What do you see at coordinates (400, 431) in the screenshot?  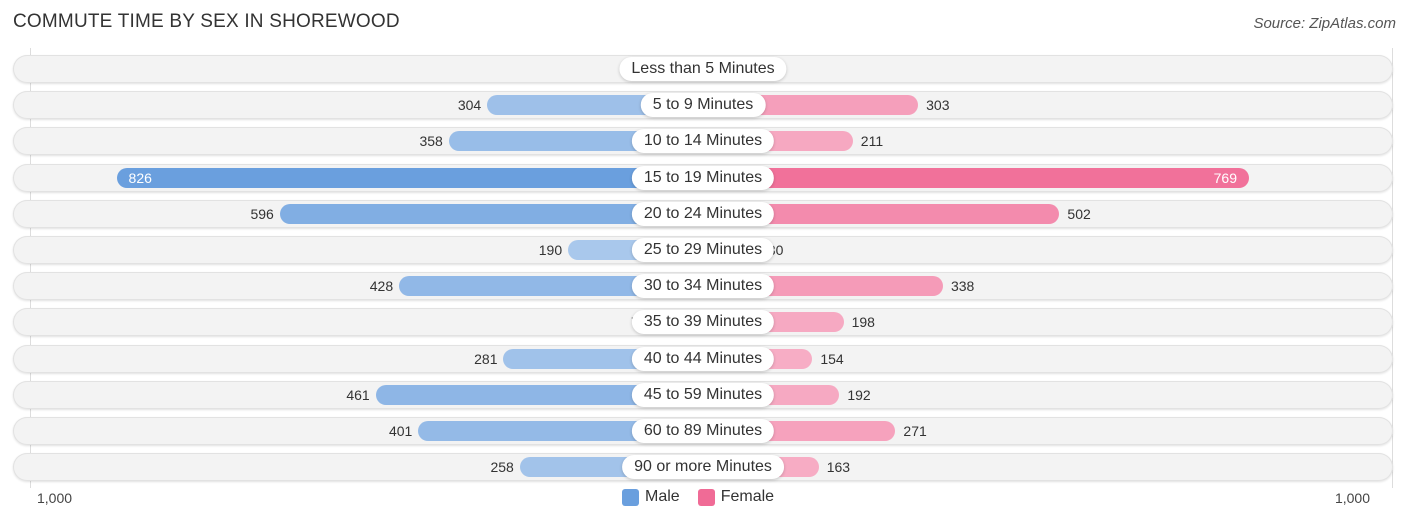 I see `value-label-male: 401` at bounding box center [400, 431].